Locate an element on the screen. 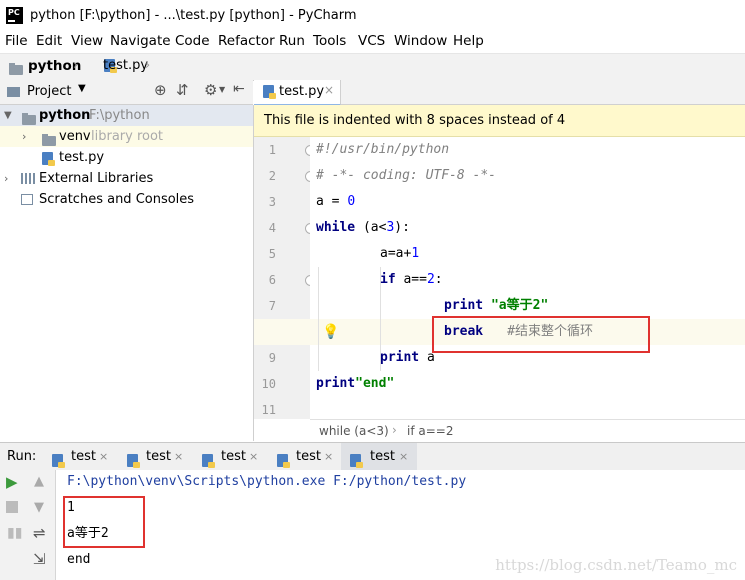  menu-help: Help is located at coordinates (468, 41).